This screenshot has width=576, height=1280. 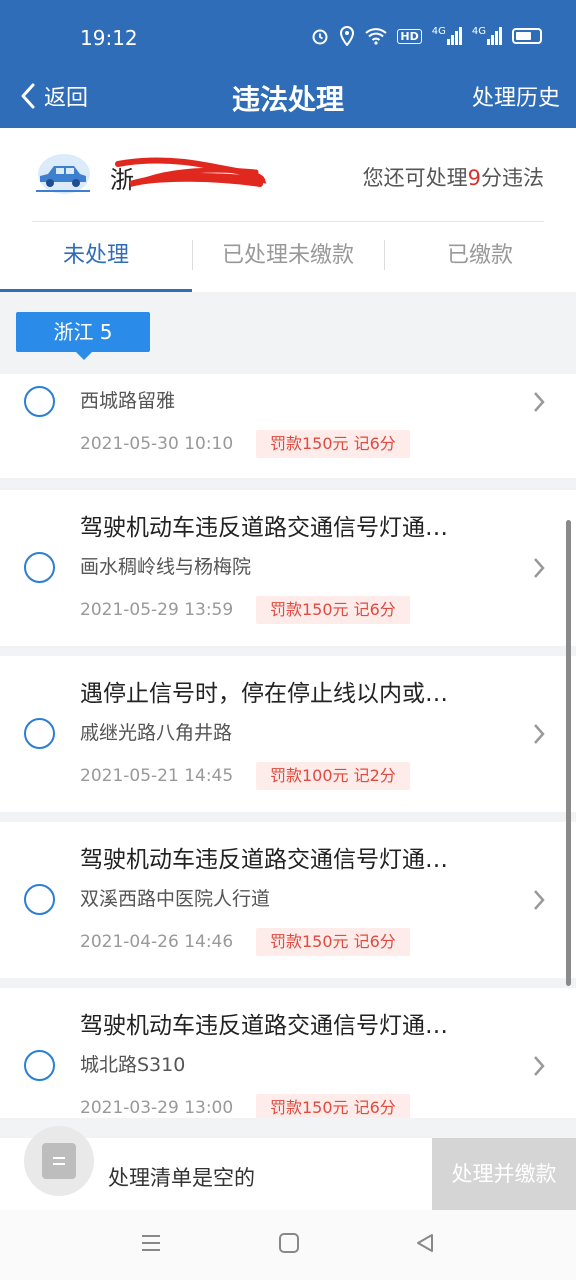 I want to click on scrollbar, so click(x=568, y=753).